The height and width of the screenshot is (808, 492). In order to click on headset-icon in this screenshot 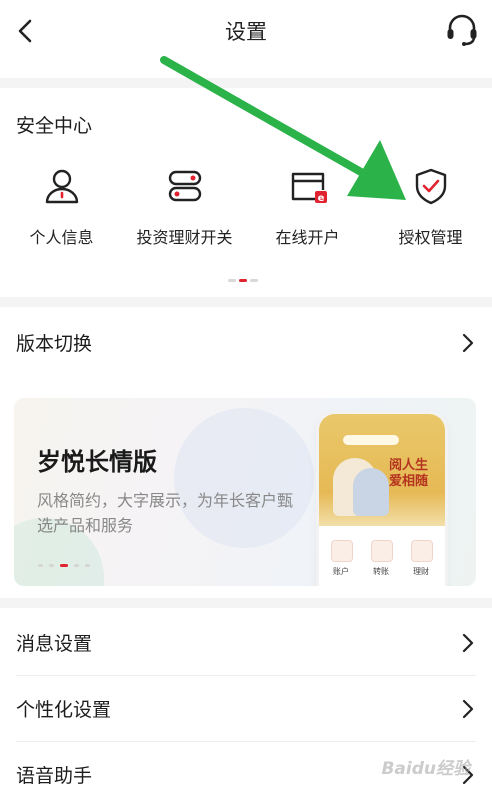, I will do `click(462, 30)`.